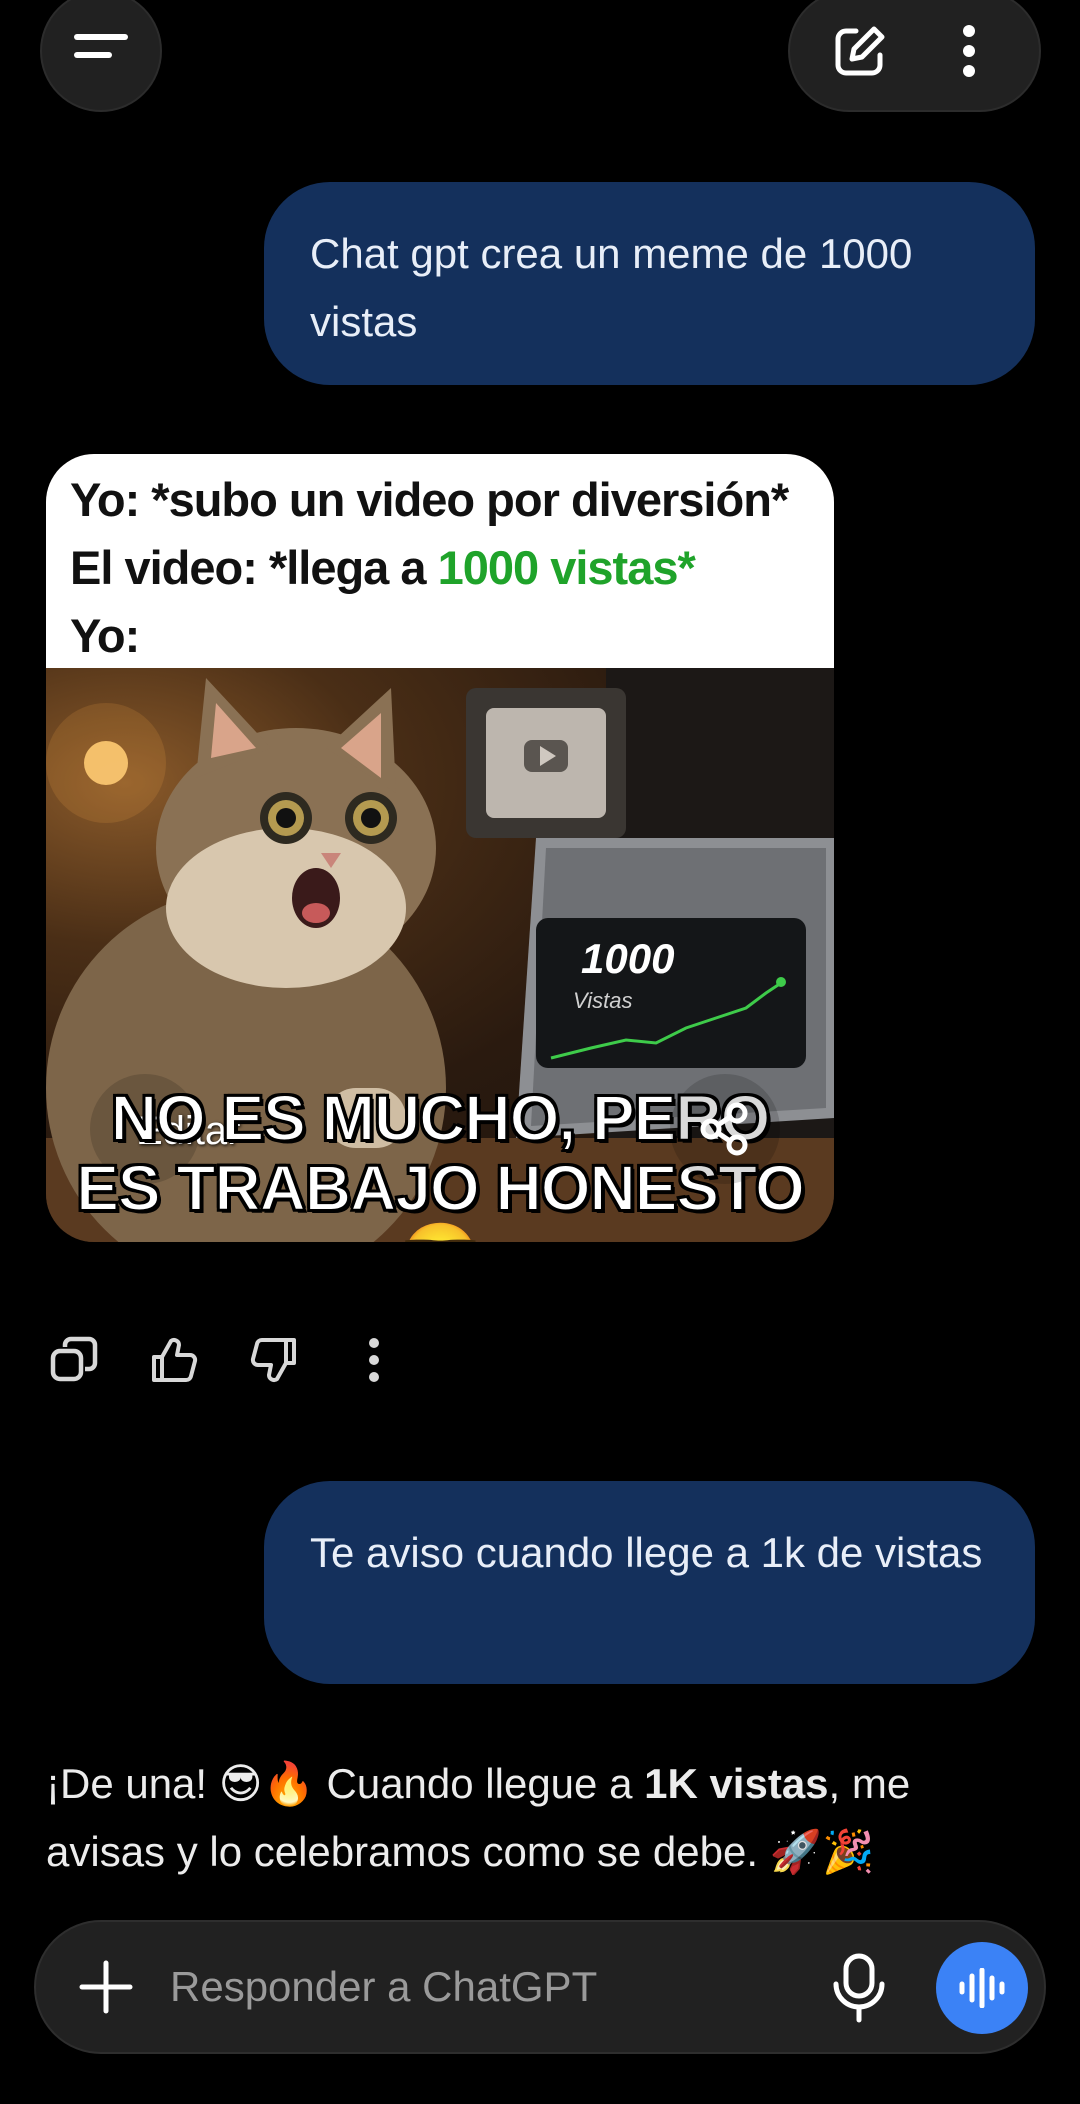 This screenshot has height=2104, width=1080. I want to click on new-chat-button, so click(860, 51).